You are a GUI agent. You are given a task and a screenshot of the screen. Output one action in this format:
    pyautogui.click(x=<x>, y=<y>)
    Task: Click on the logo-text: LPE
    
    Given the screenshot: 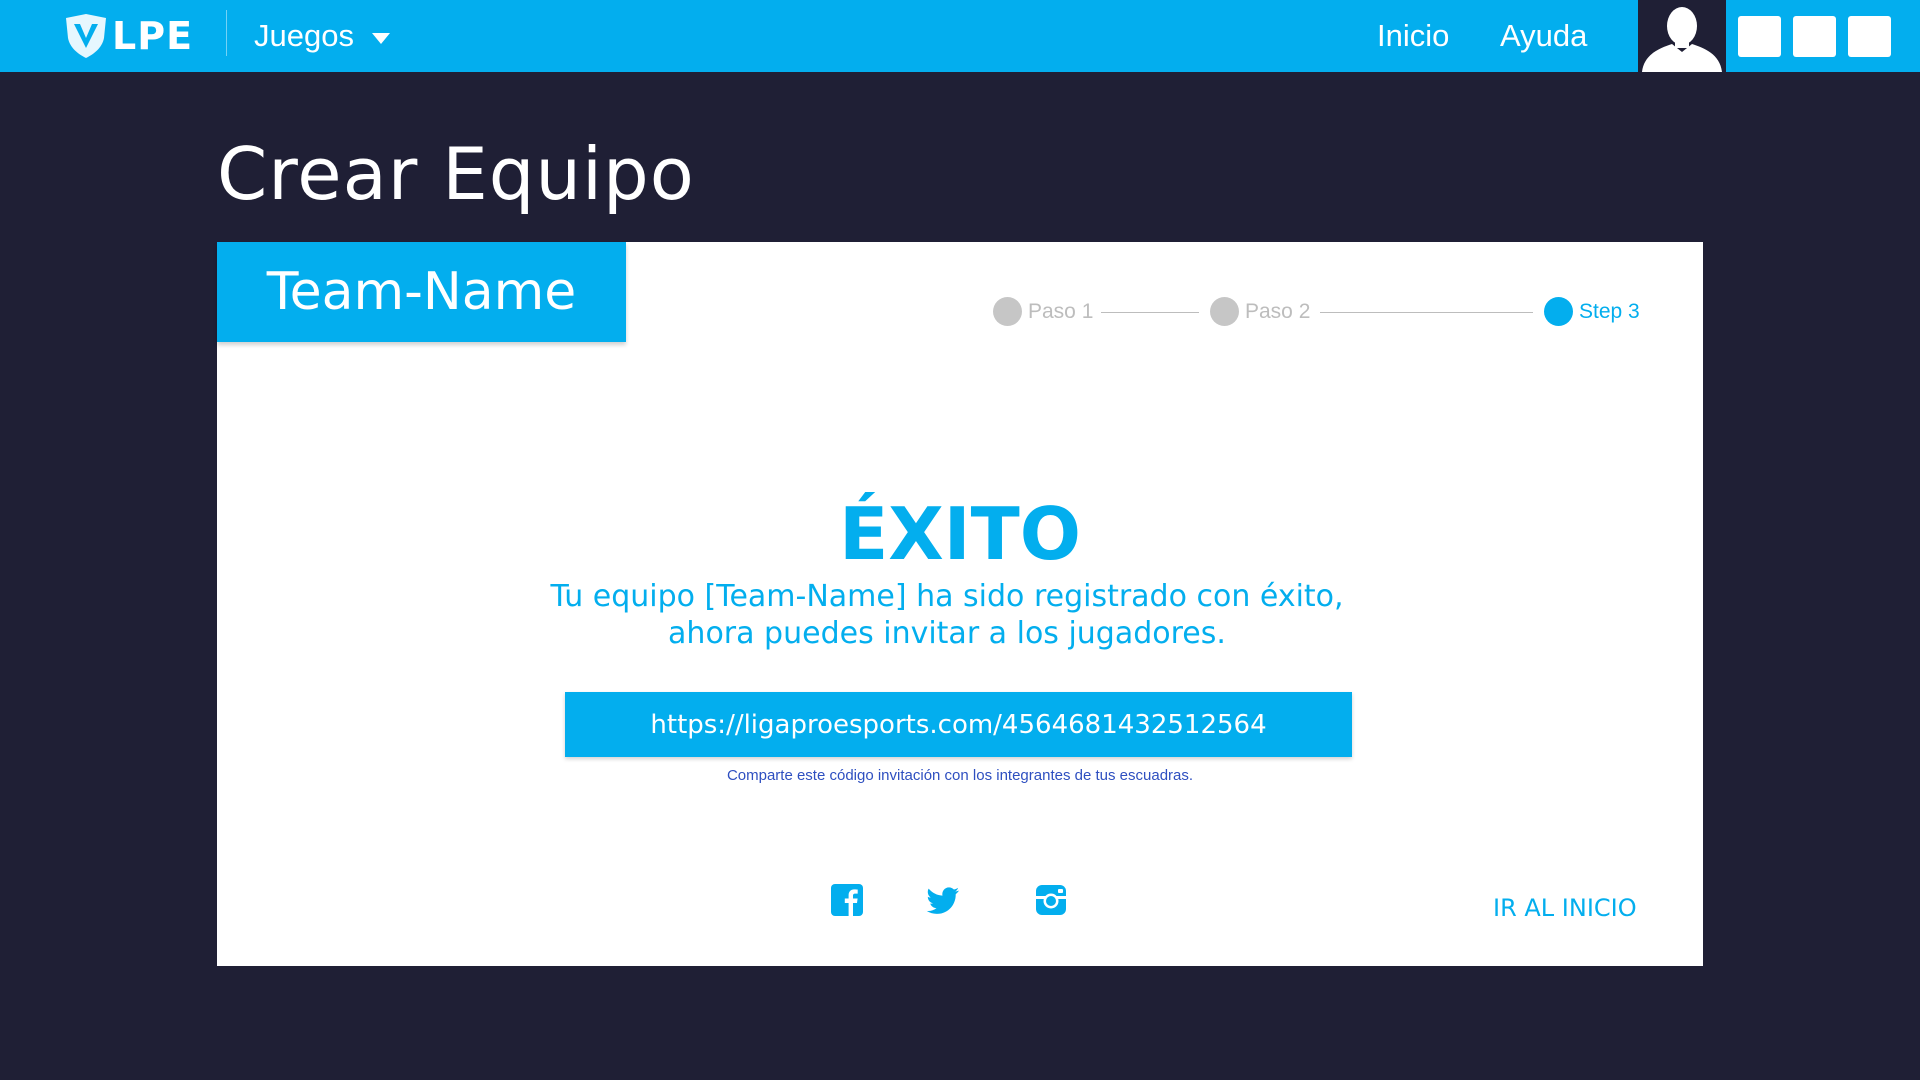 What is the action you would take?
    pyautogui.click(x=153, y=36)
    